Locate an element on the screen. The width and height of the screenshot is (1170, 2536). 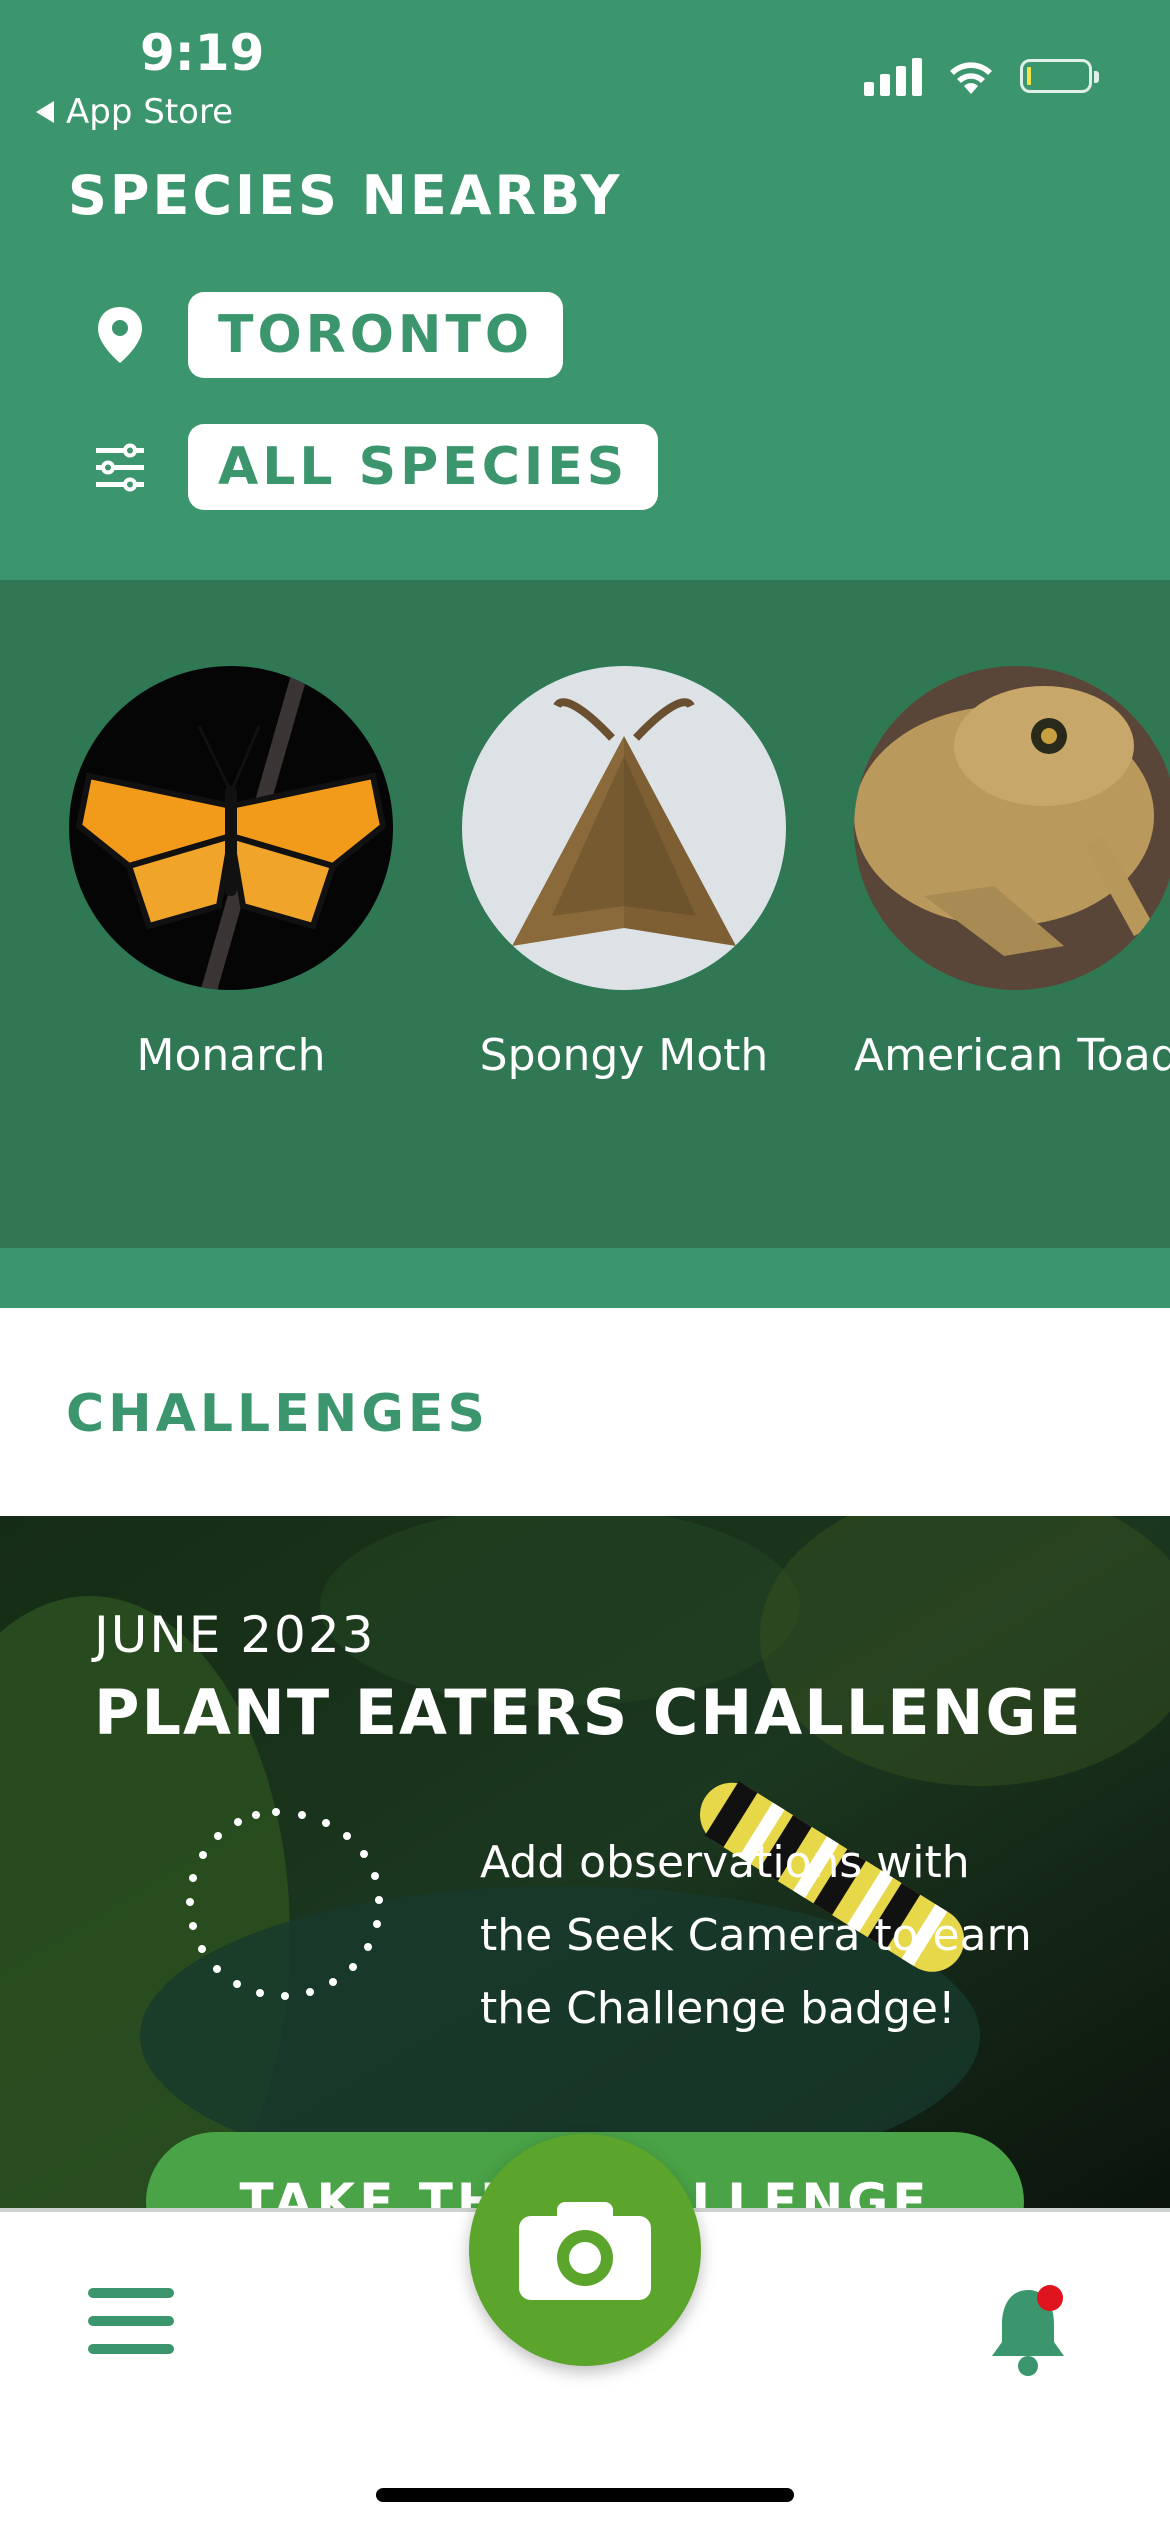
battery-icon is located at coordinates (1059, 76).